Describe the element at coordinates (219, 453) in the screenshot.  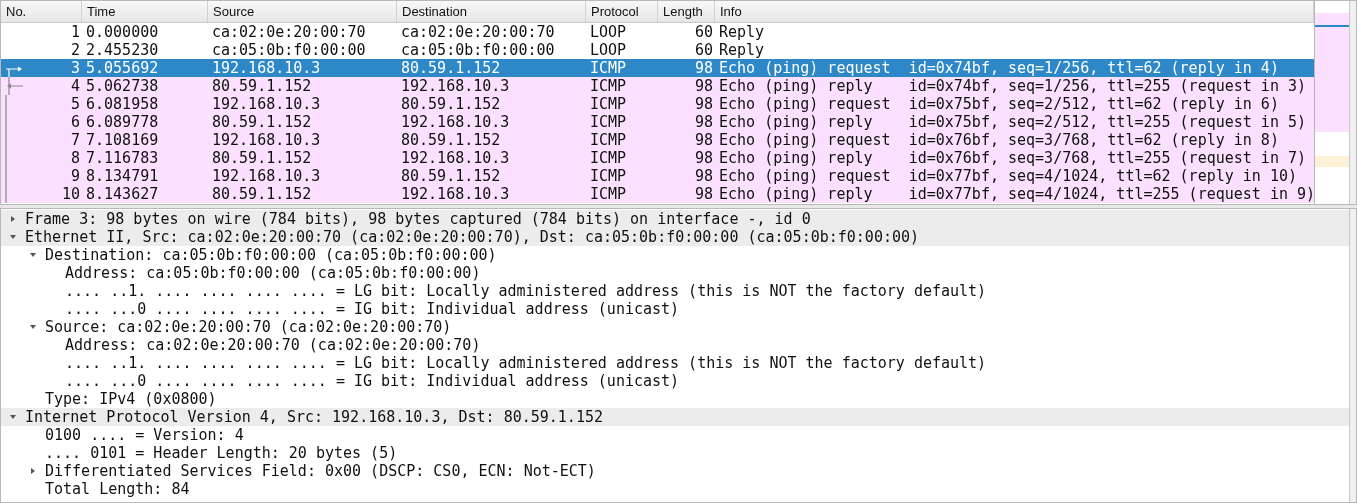
I see `detail-line: .... 0101 = Header Length: 20 bytes (5)` at that location.